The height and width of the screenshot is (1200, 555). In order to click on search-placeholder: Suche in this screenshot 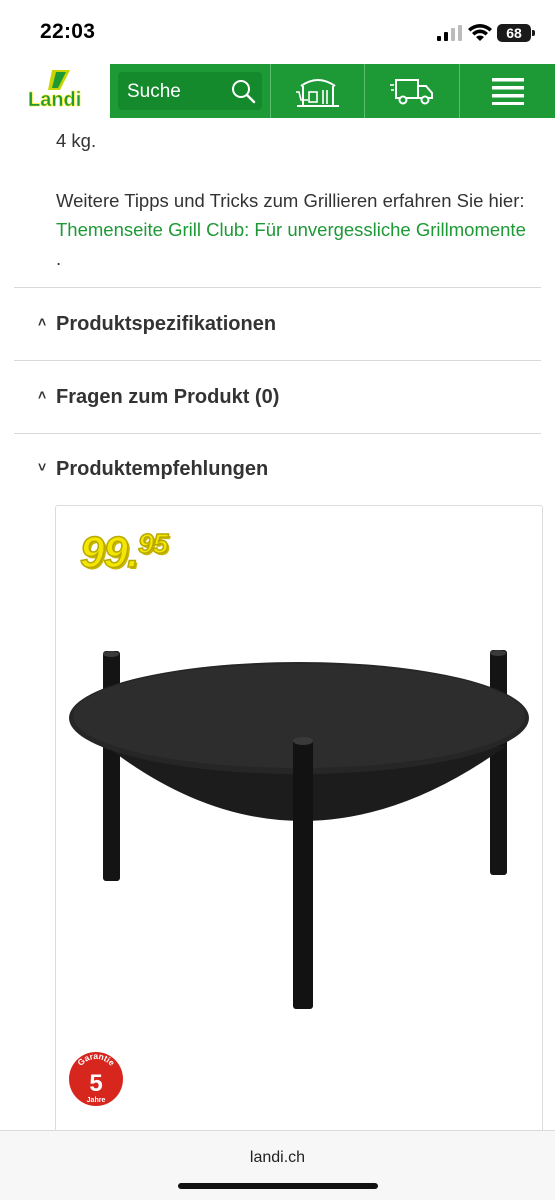, I will do `click(154, 91)`.